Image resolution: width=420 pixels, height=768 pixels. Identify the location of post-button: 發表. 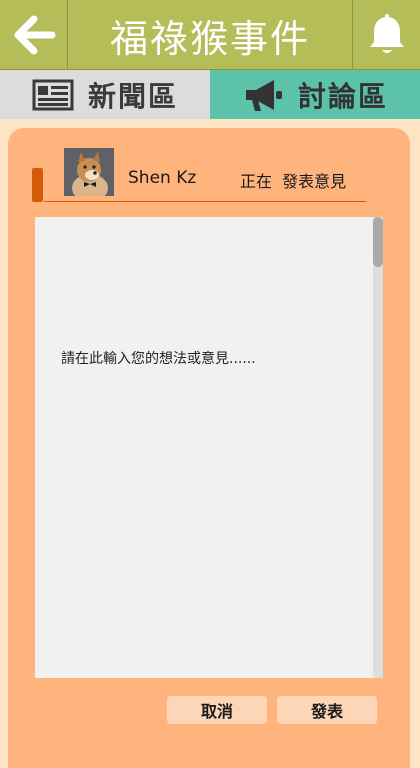
(327, 710).